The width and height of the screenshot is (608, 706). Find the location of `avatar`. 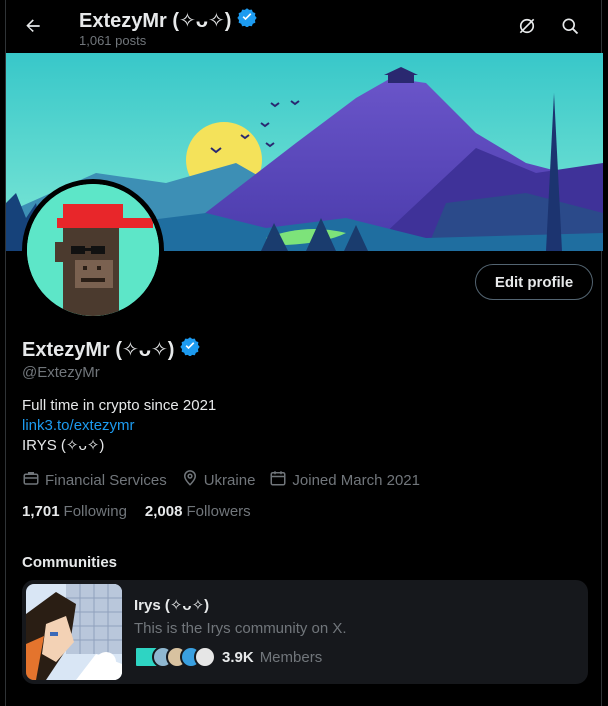

avatar is located at coordinates (93, 250).